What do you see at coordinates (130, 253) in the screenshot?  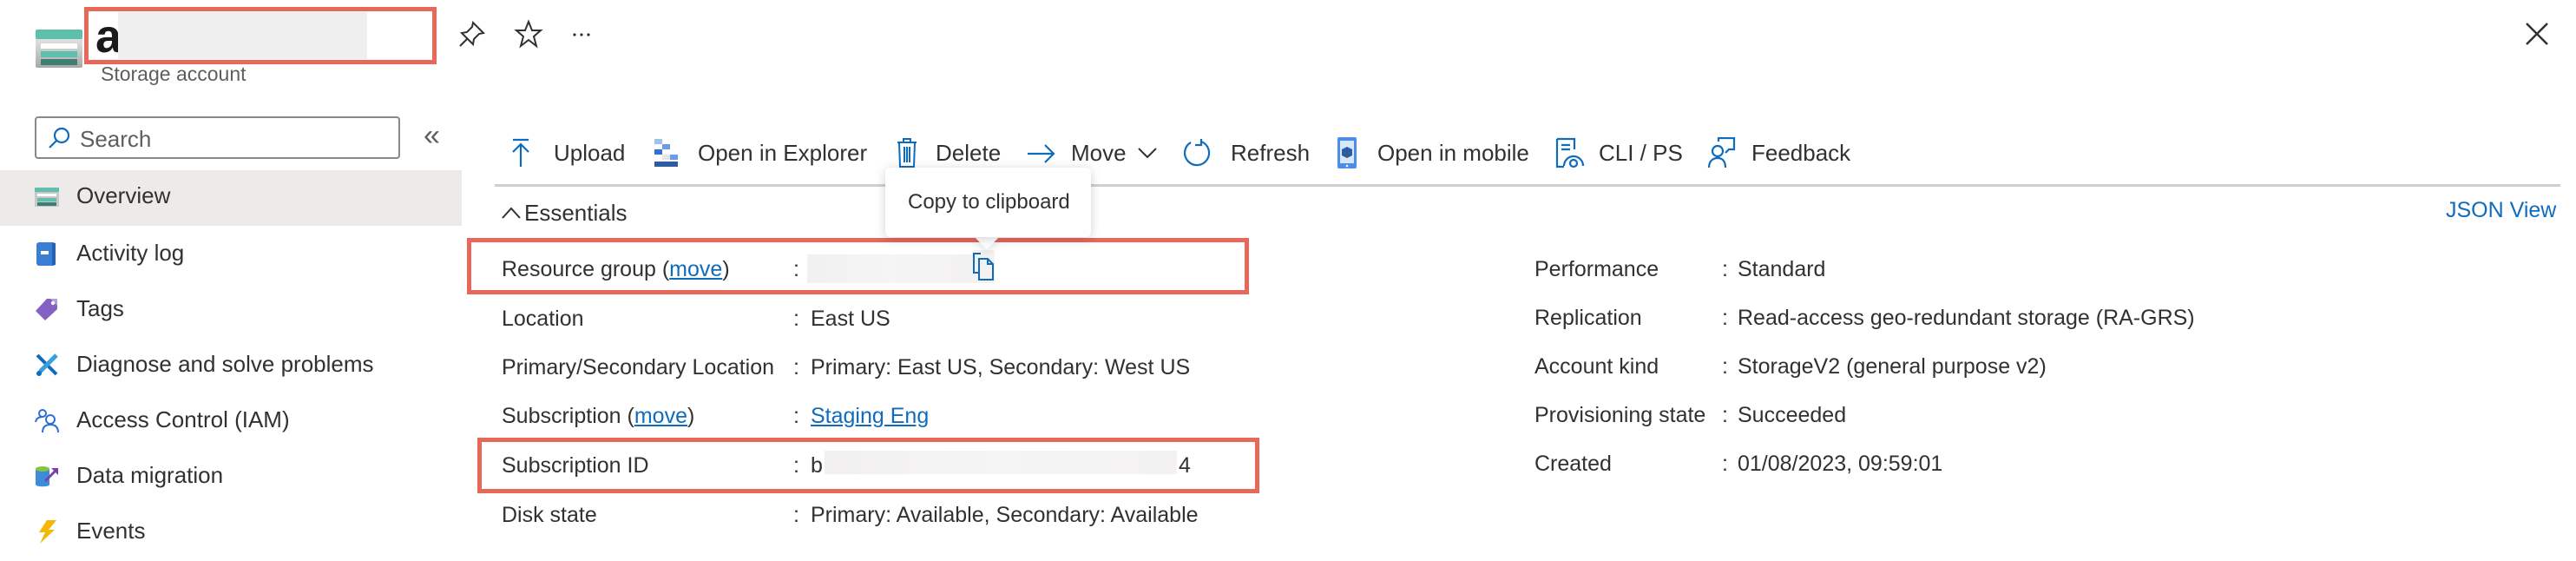 I see `sidebar-item-label: Activity log` at bounding box center [130, 253].